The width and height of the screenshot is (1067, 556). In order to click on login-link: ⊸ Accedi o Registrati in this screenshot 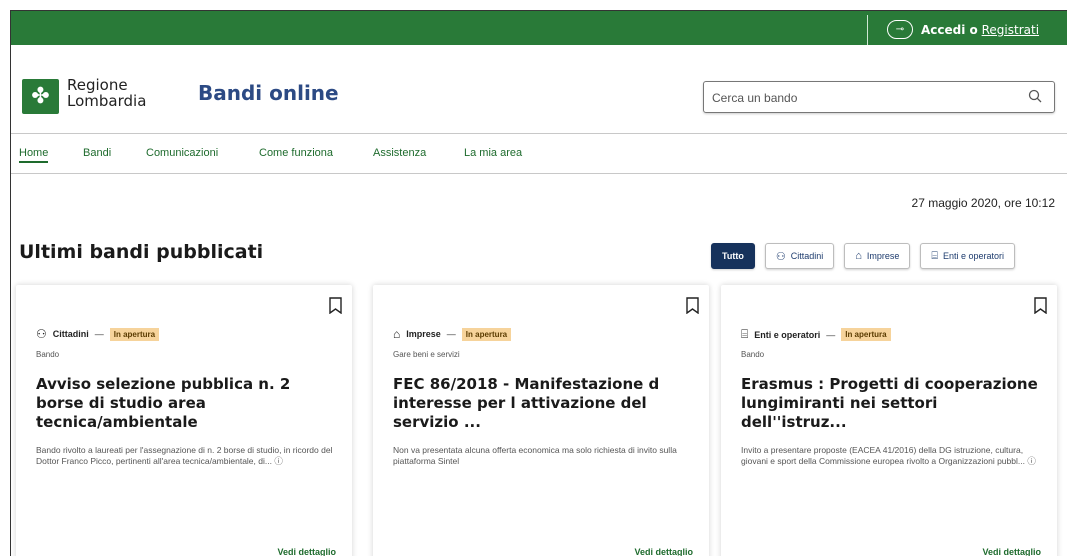, I will do `click(963, 29)`.